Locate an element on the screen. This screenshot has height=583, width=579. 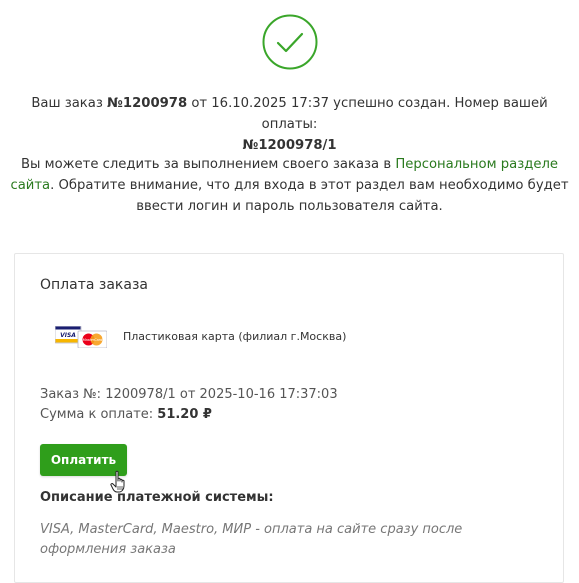
confirmation-prefix: Ваш заказ is located at coordinates (69, 103).